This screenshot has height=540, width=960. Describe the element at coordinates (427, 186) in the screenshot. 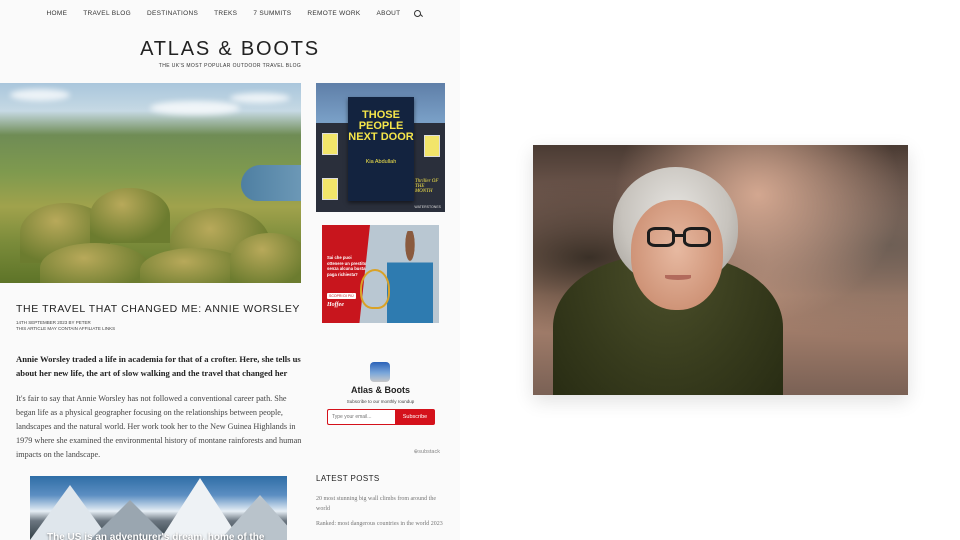

I see `book-badge: Thriller OF THE MONTH` at that location.